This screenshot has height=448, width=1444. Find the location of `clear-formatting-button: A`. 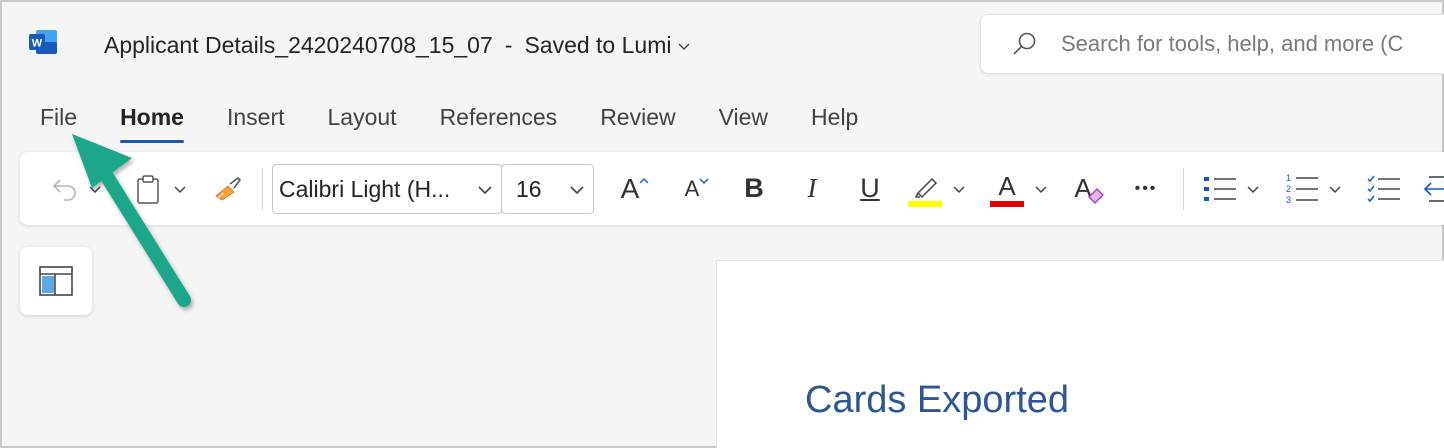

clear-formatting-button: A is located at coordinates (1088, 188).